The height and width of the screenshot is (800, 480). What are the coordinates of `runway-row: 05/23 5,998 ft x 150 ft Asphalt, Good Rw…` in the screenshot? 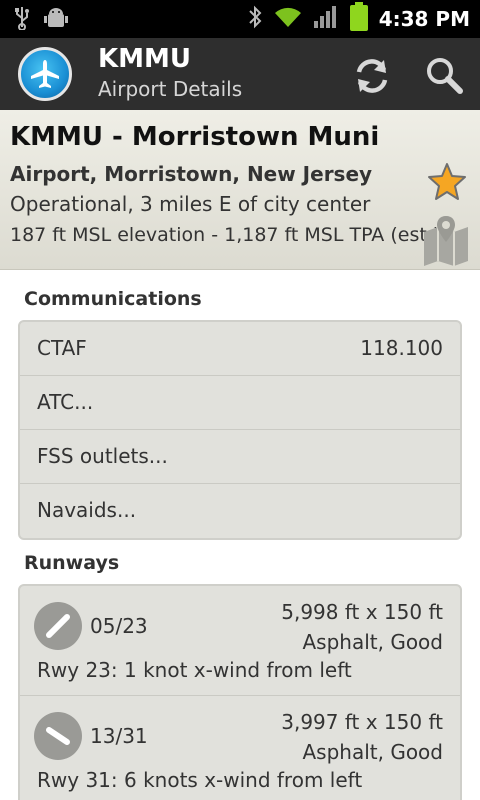 It's located at (240, 641).